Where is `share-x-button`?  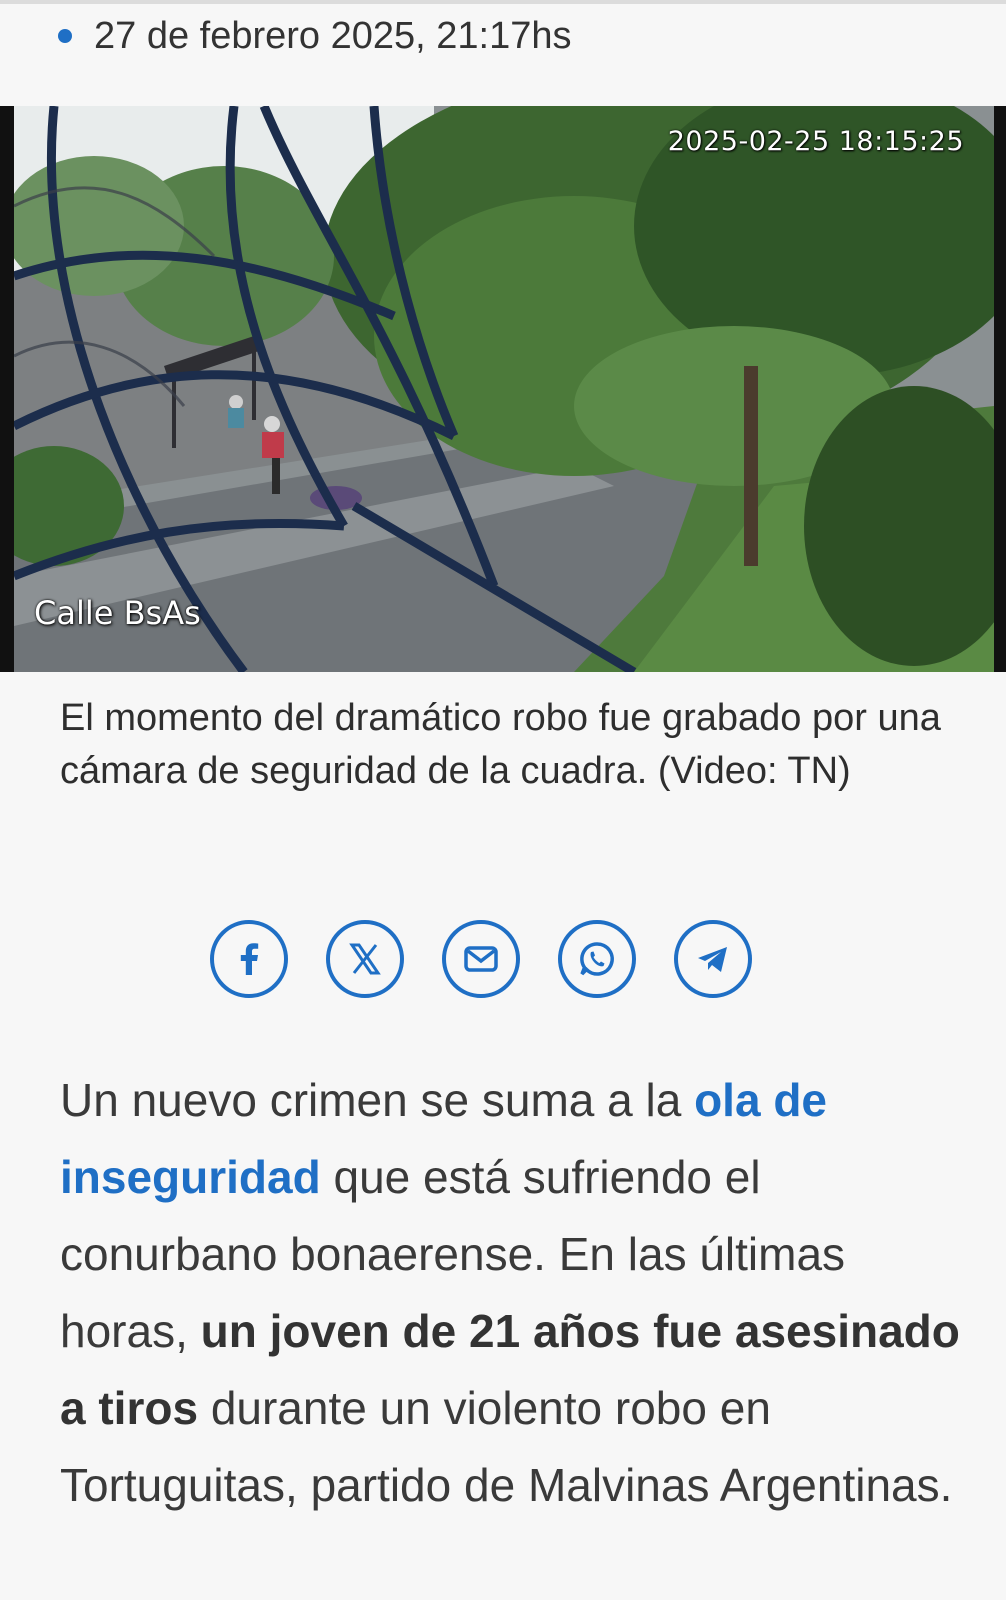 share-x-button is located at coordinates (365, 959).